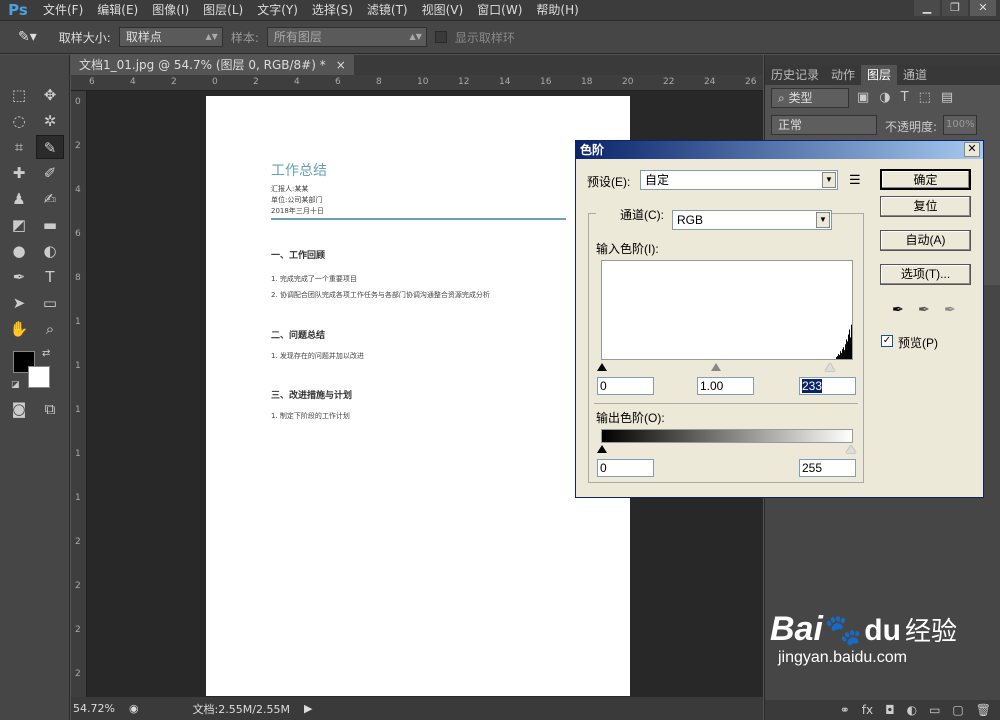  I want to click on mask-icon: ◘, so click(890, 710).